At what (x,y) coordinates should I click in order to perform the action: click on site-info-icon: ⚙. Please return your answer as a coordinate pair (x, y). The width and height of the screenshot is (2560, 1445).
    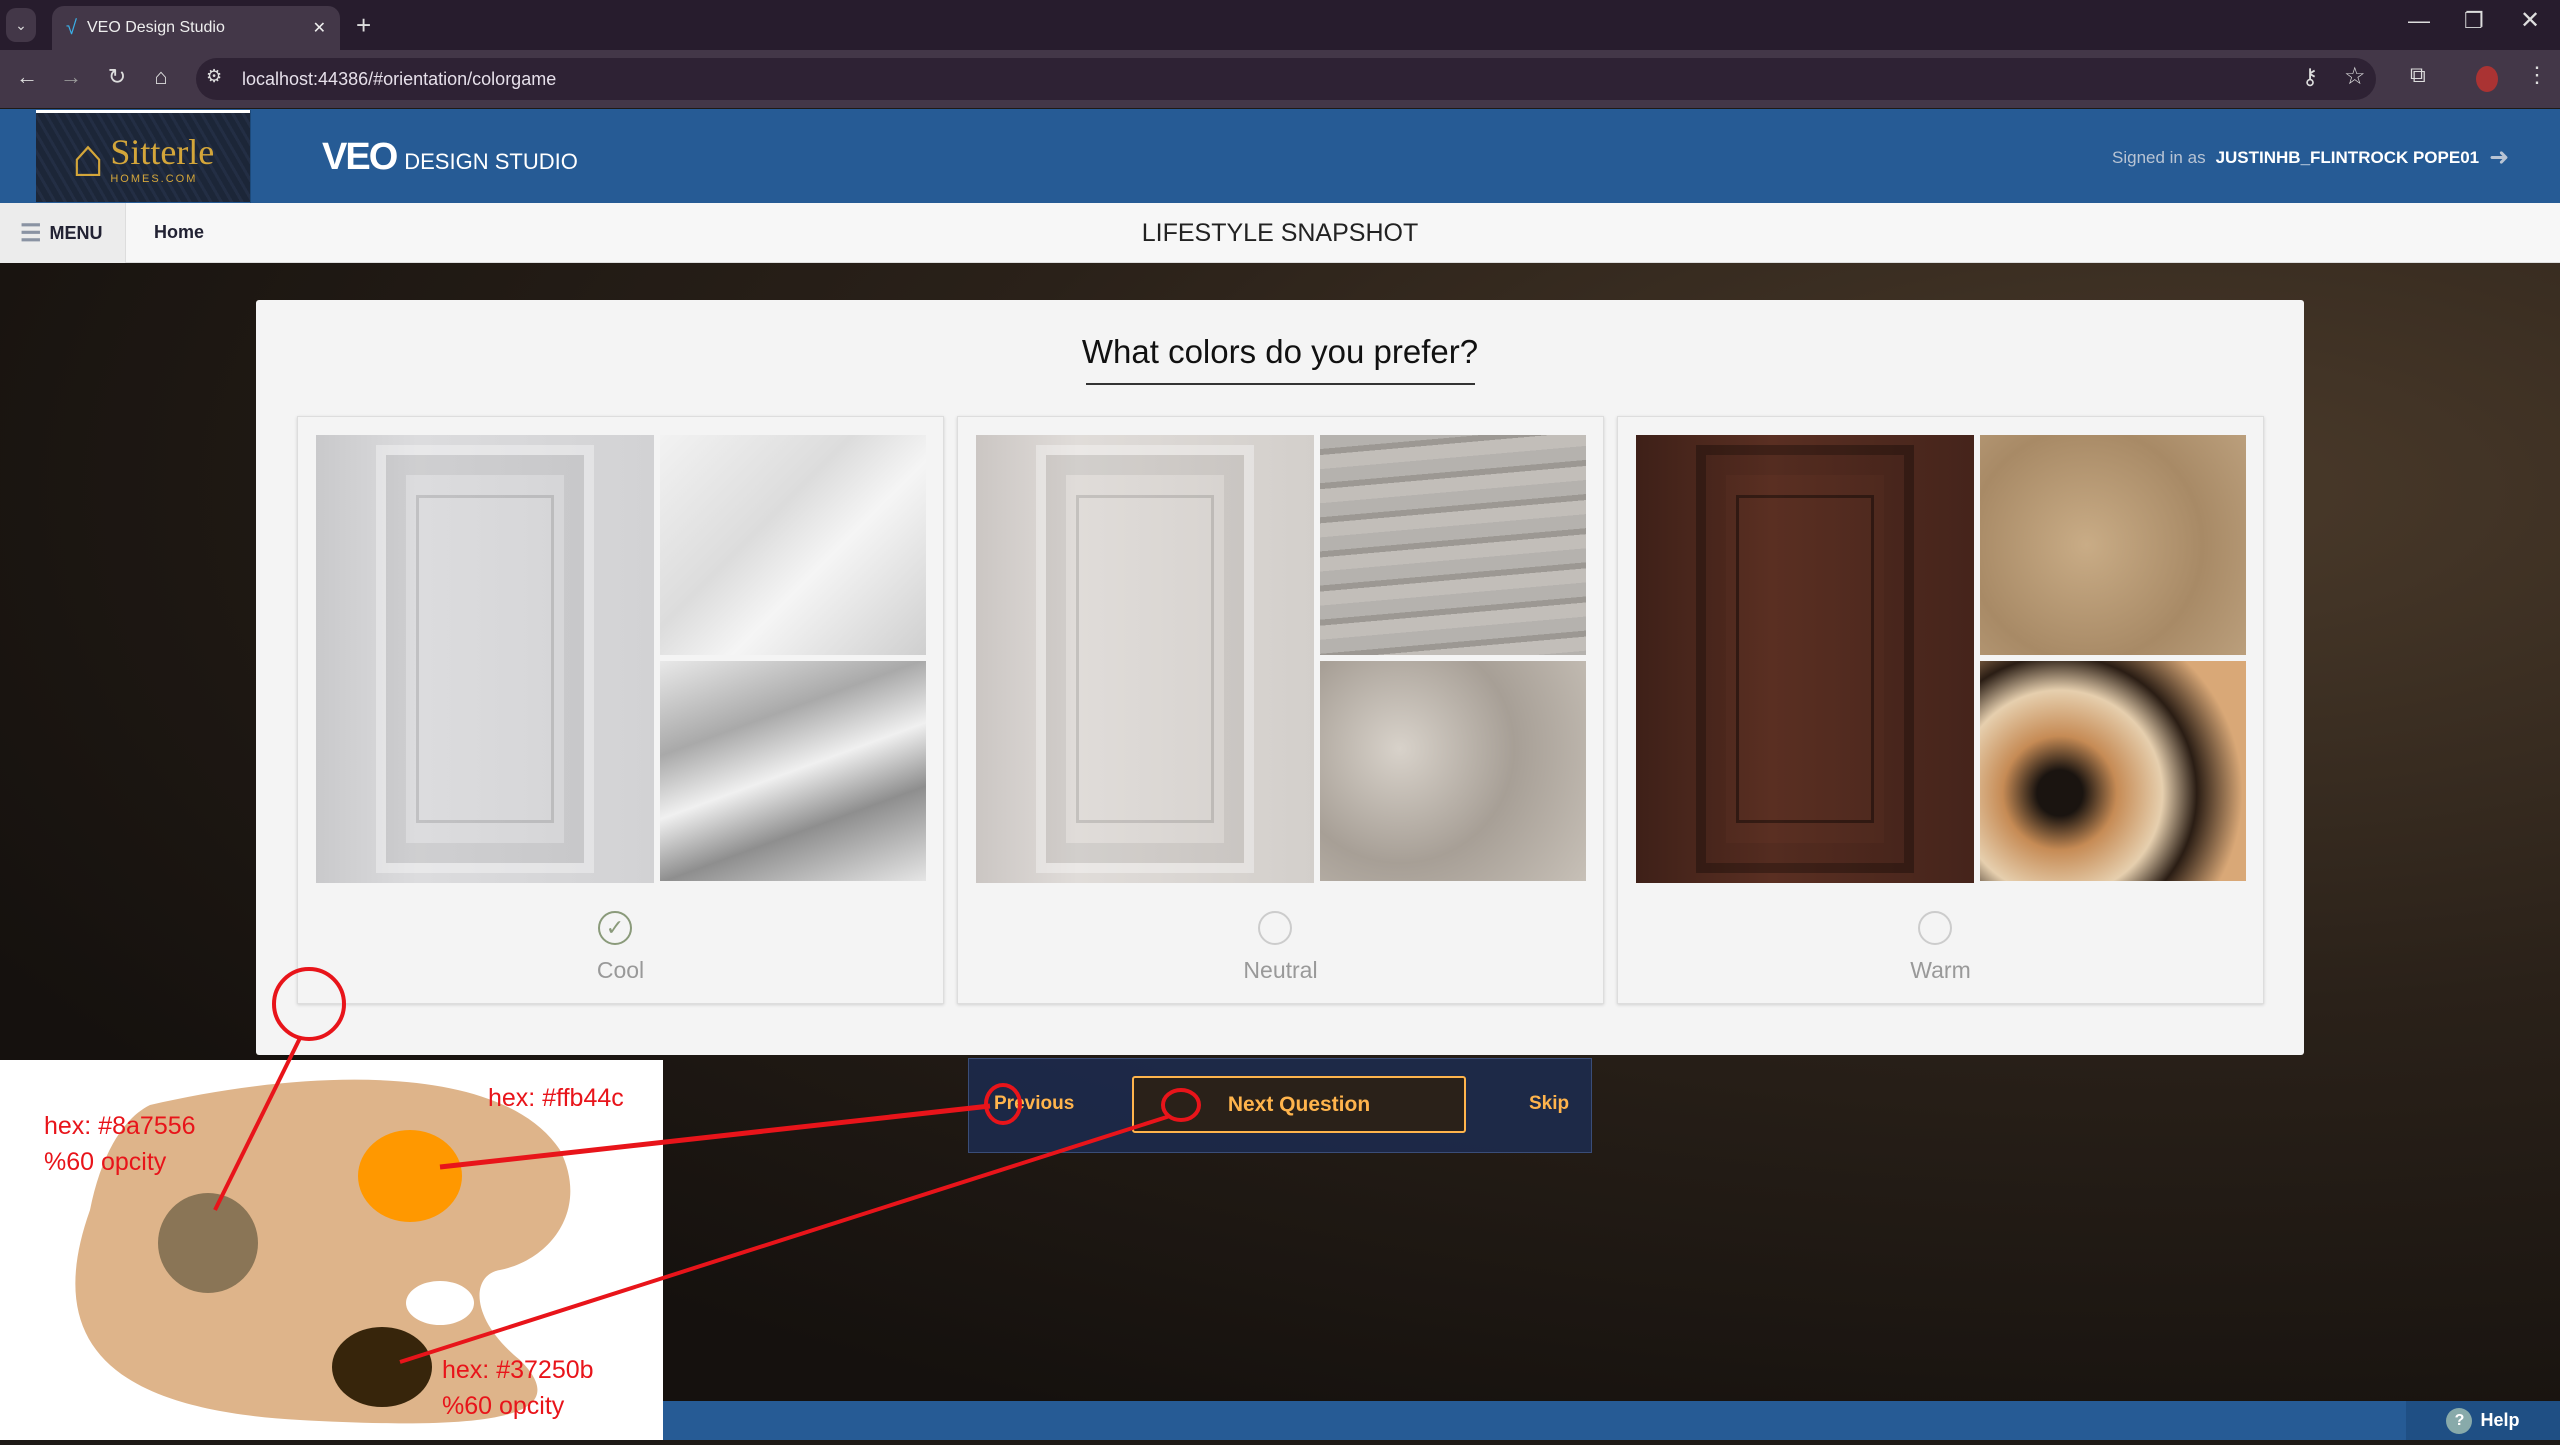
    Looking at the image, I should click on (214, 76).